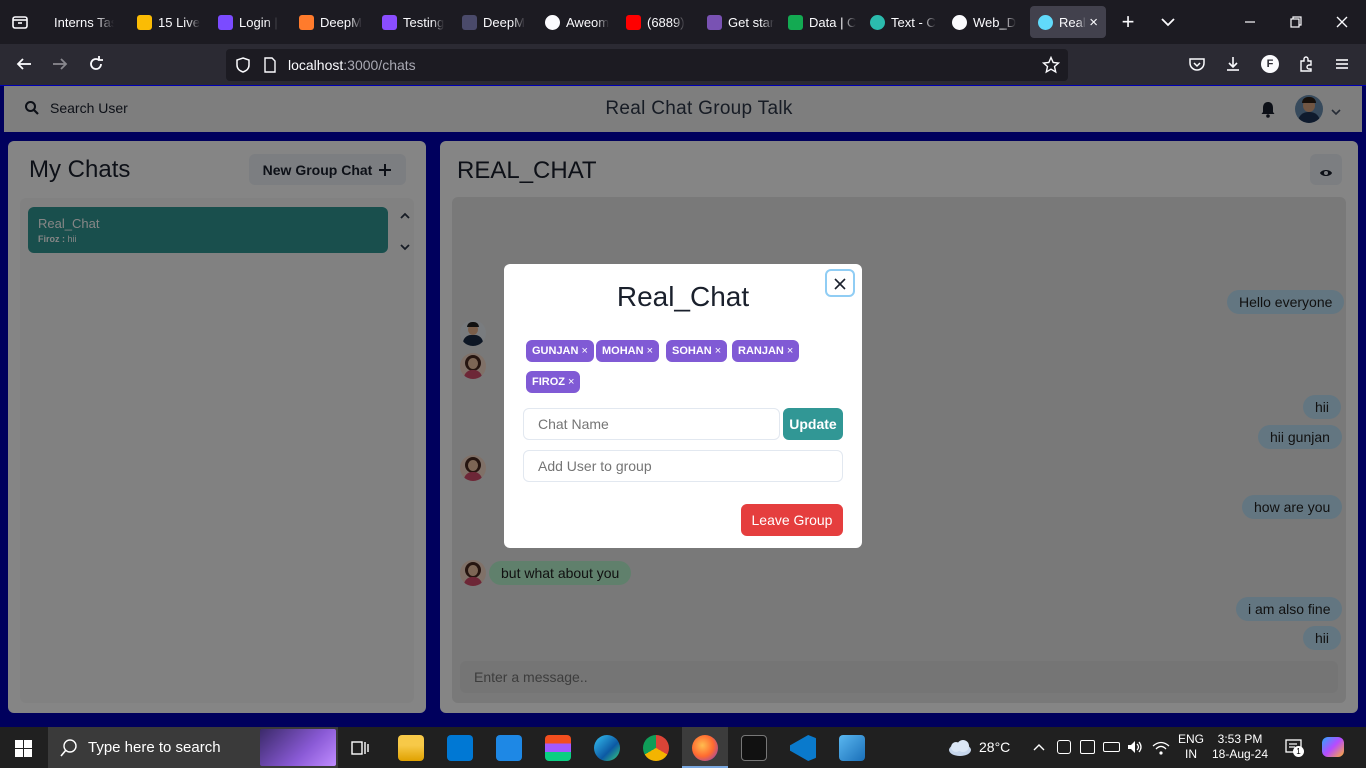 This screenshot has height=768, width=1366. Describe the element at coordinates (833, 22) in the screenshot. I see `tab-title: Data | C` at that location.